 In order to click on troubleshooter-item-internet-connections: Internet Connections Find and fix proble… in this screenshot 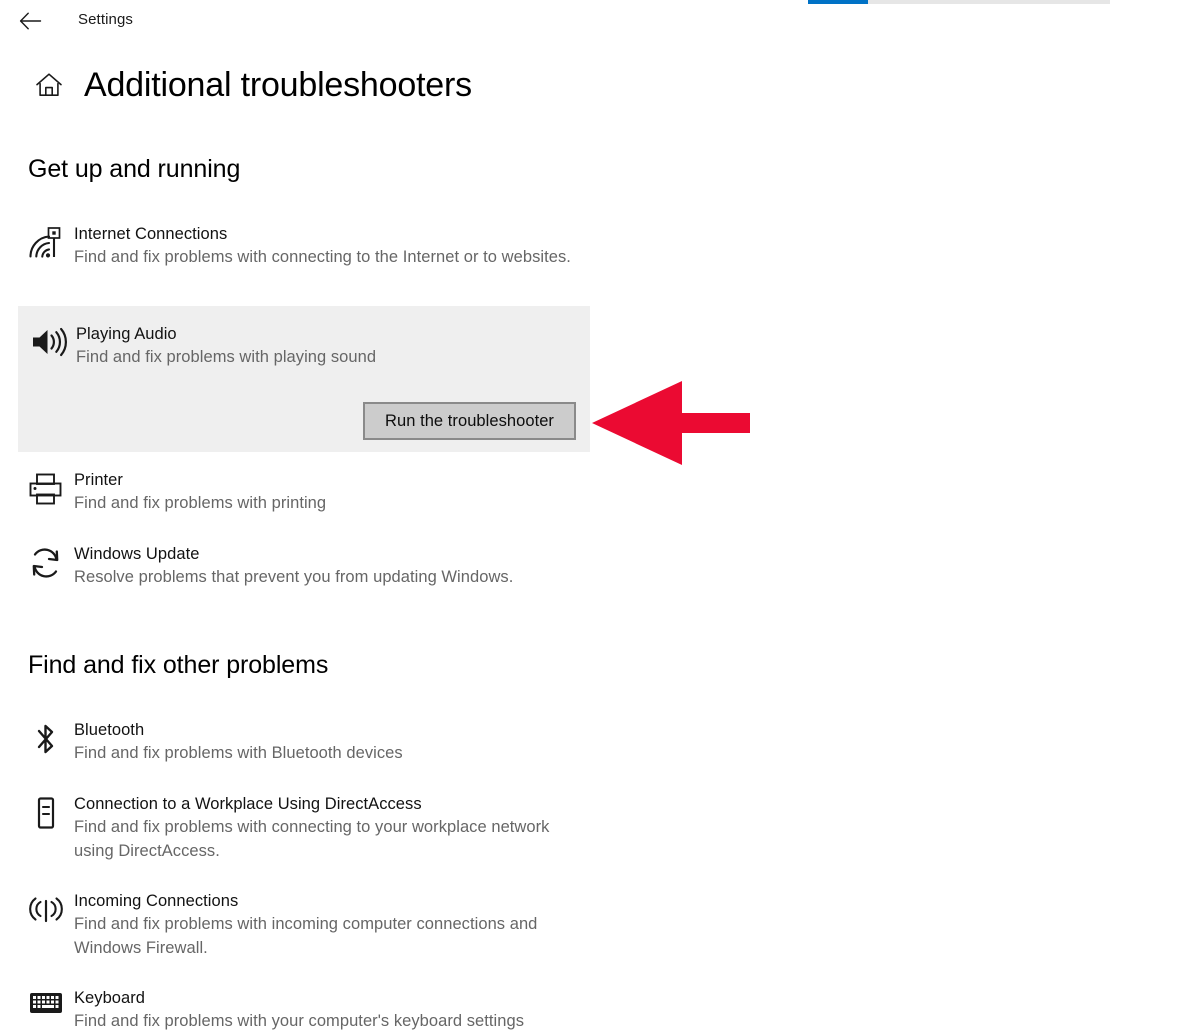, I will do `click(295, 246)`.